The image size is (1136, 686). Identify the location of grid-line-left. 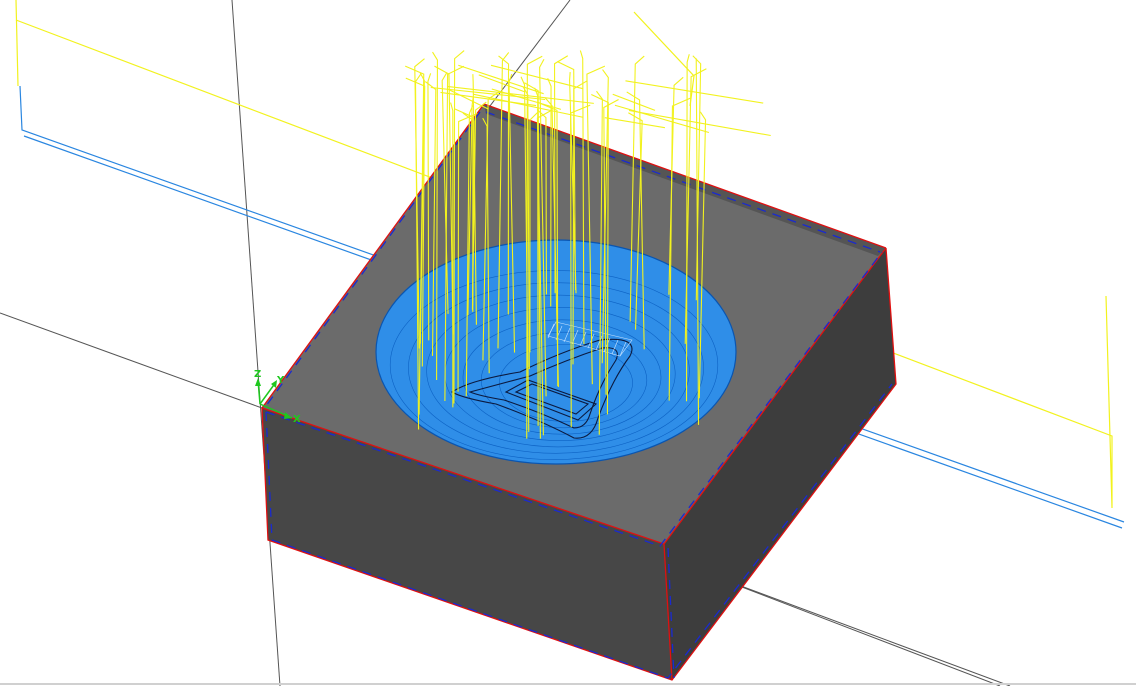
(131, 360).